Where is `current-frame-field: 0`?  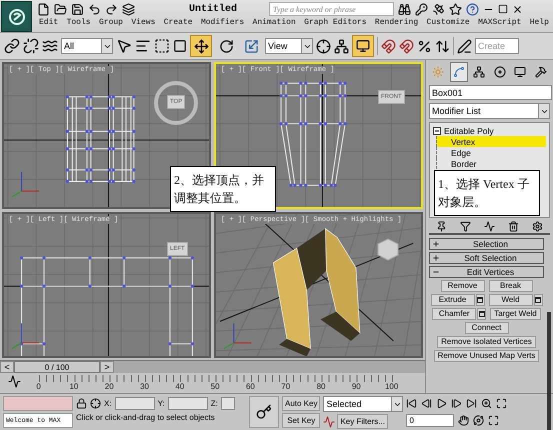 current-frame-field: 0 is located at coordinates (430, 420).